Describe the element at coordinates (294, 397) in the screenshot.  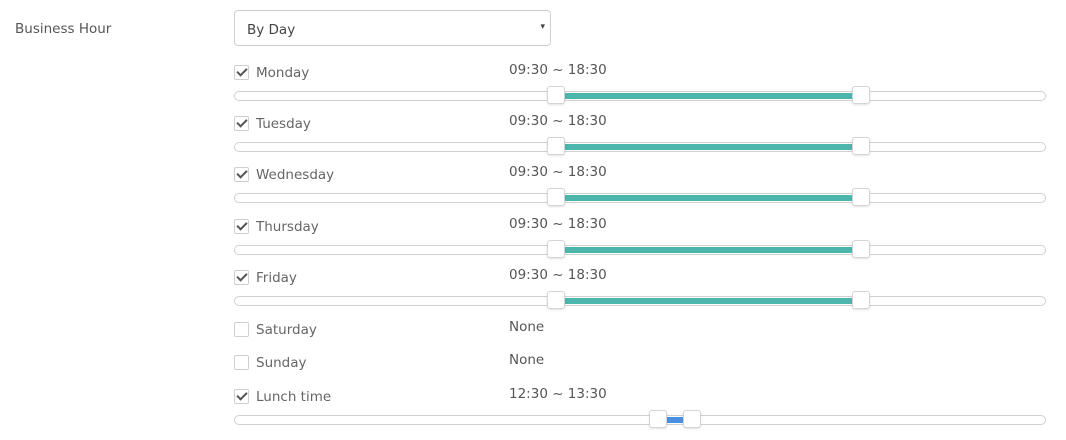
I see `day-label: Lunch time` at that location.